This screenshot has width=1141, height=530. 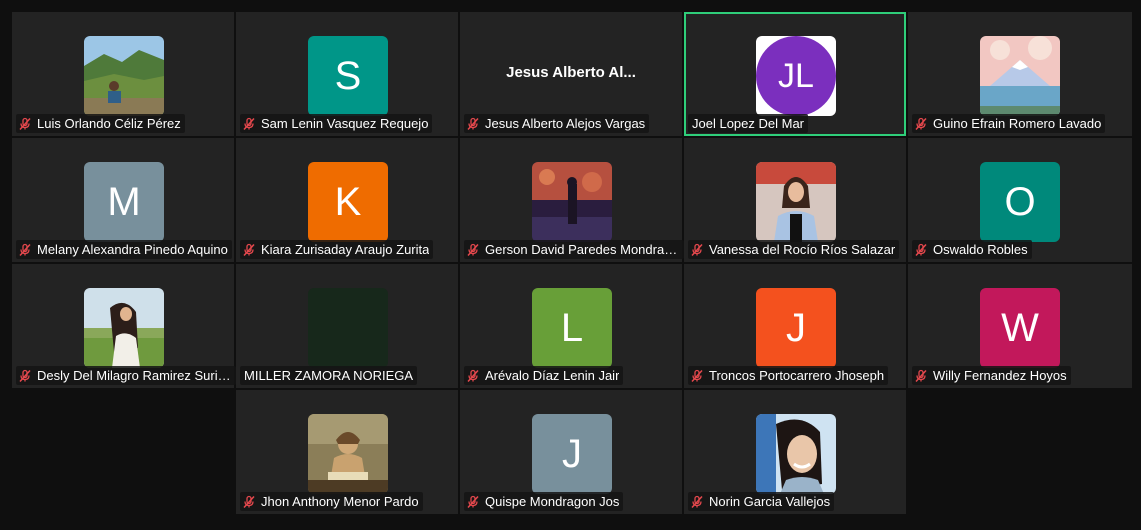 I want to click on participant-name-label: Willy Fernandez Hoyos, so click(x=991, y=375).